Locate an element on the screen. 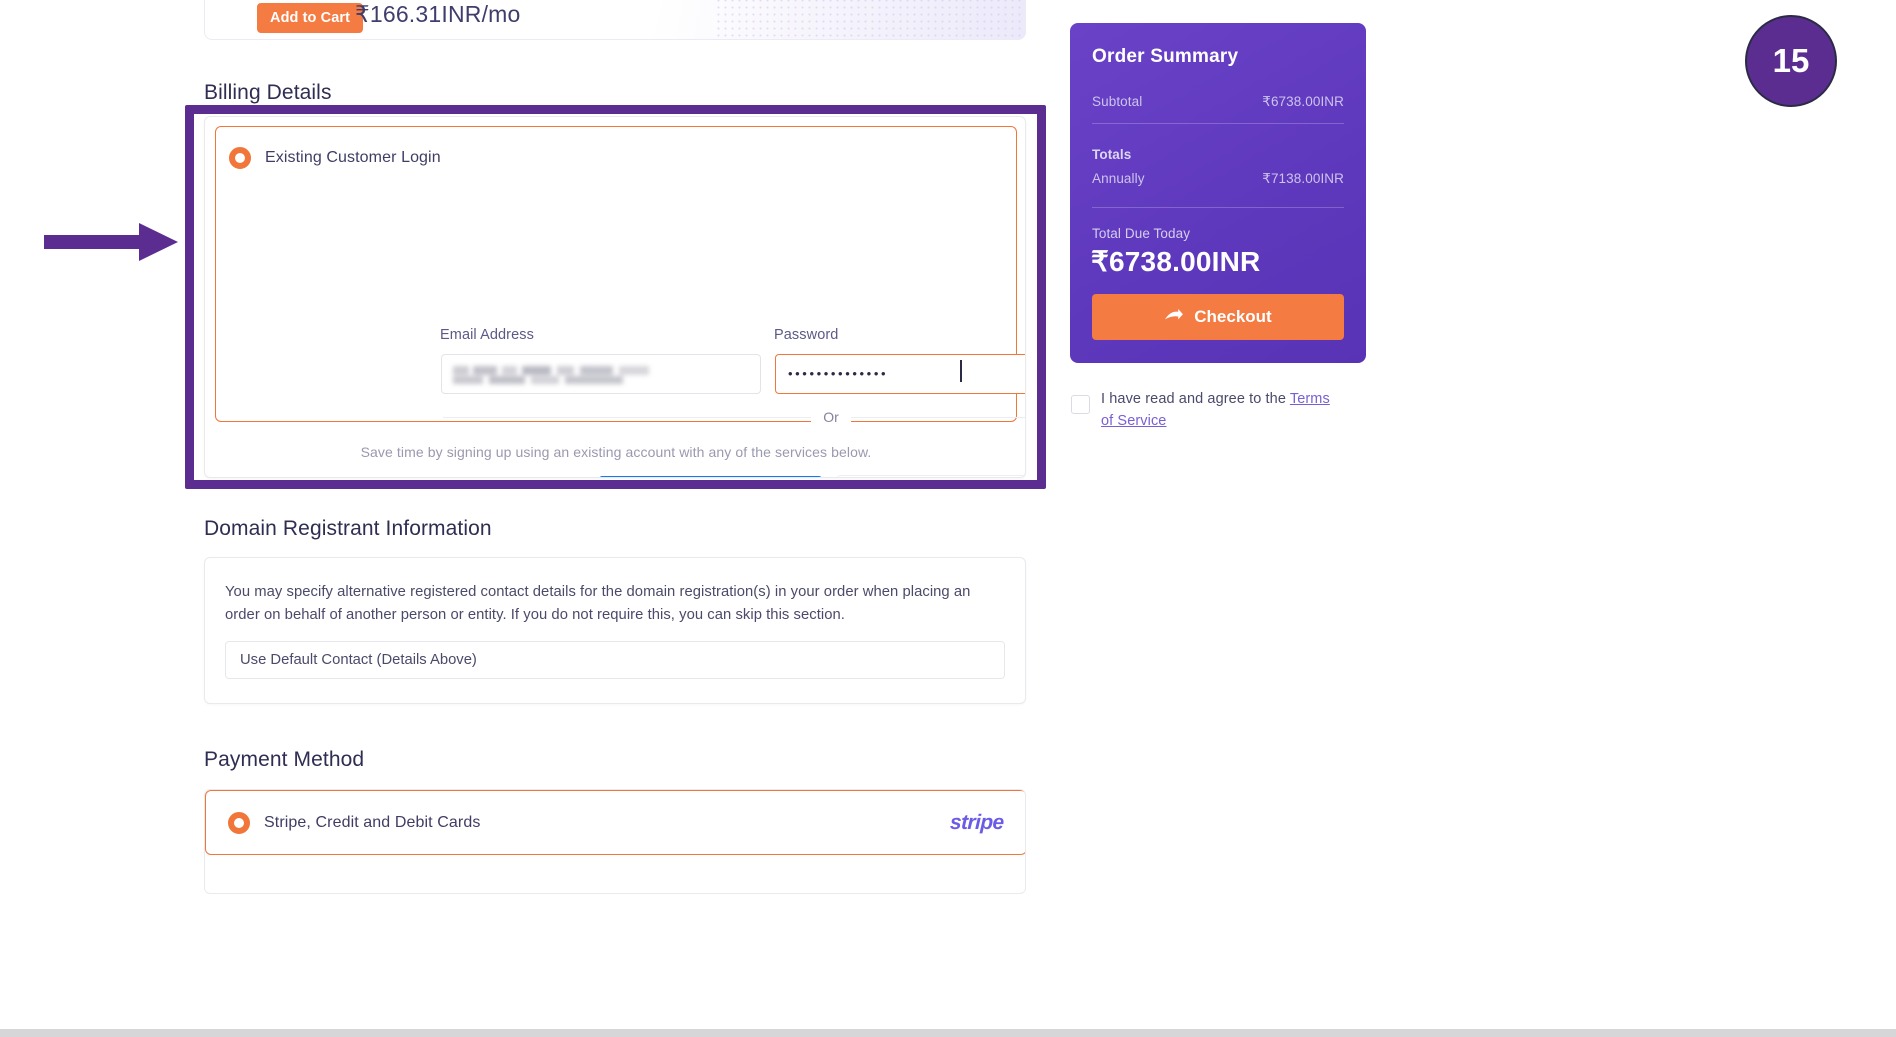  checkout-button: Checkout is located at coordinates (1218, 317).